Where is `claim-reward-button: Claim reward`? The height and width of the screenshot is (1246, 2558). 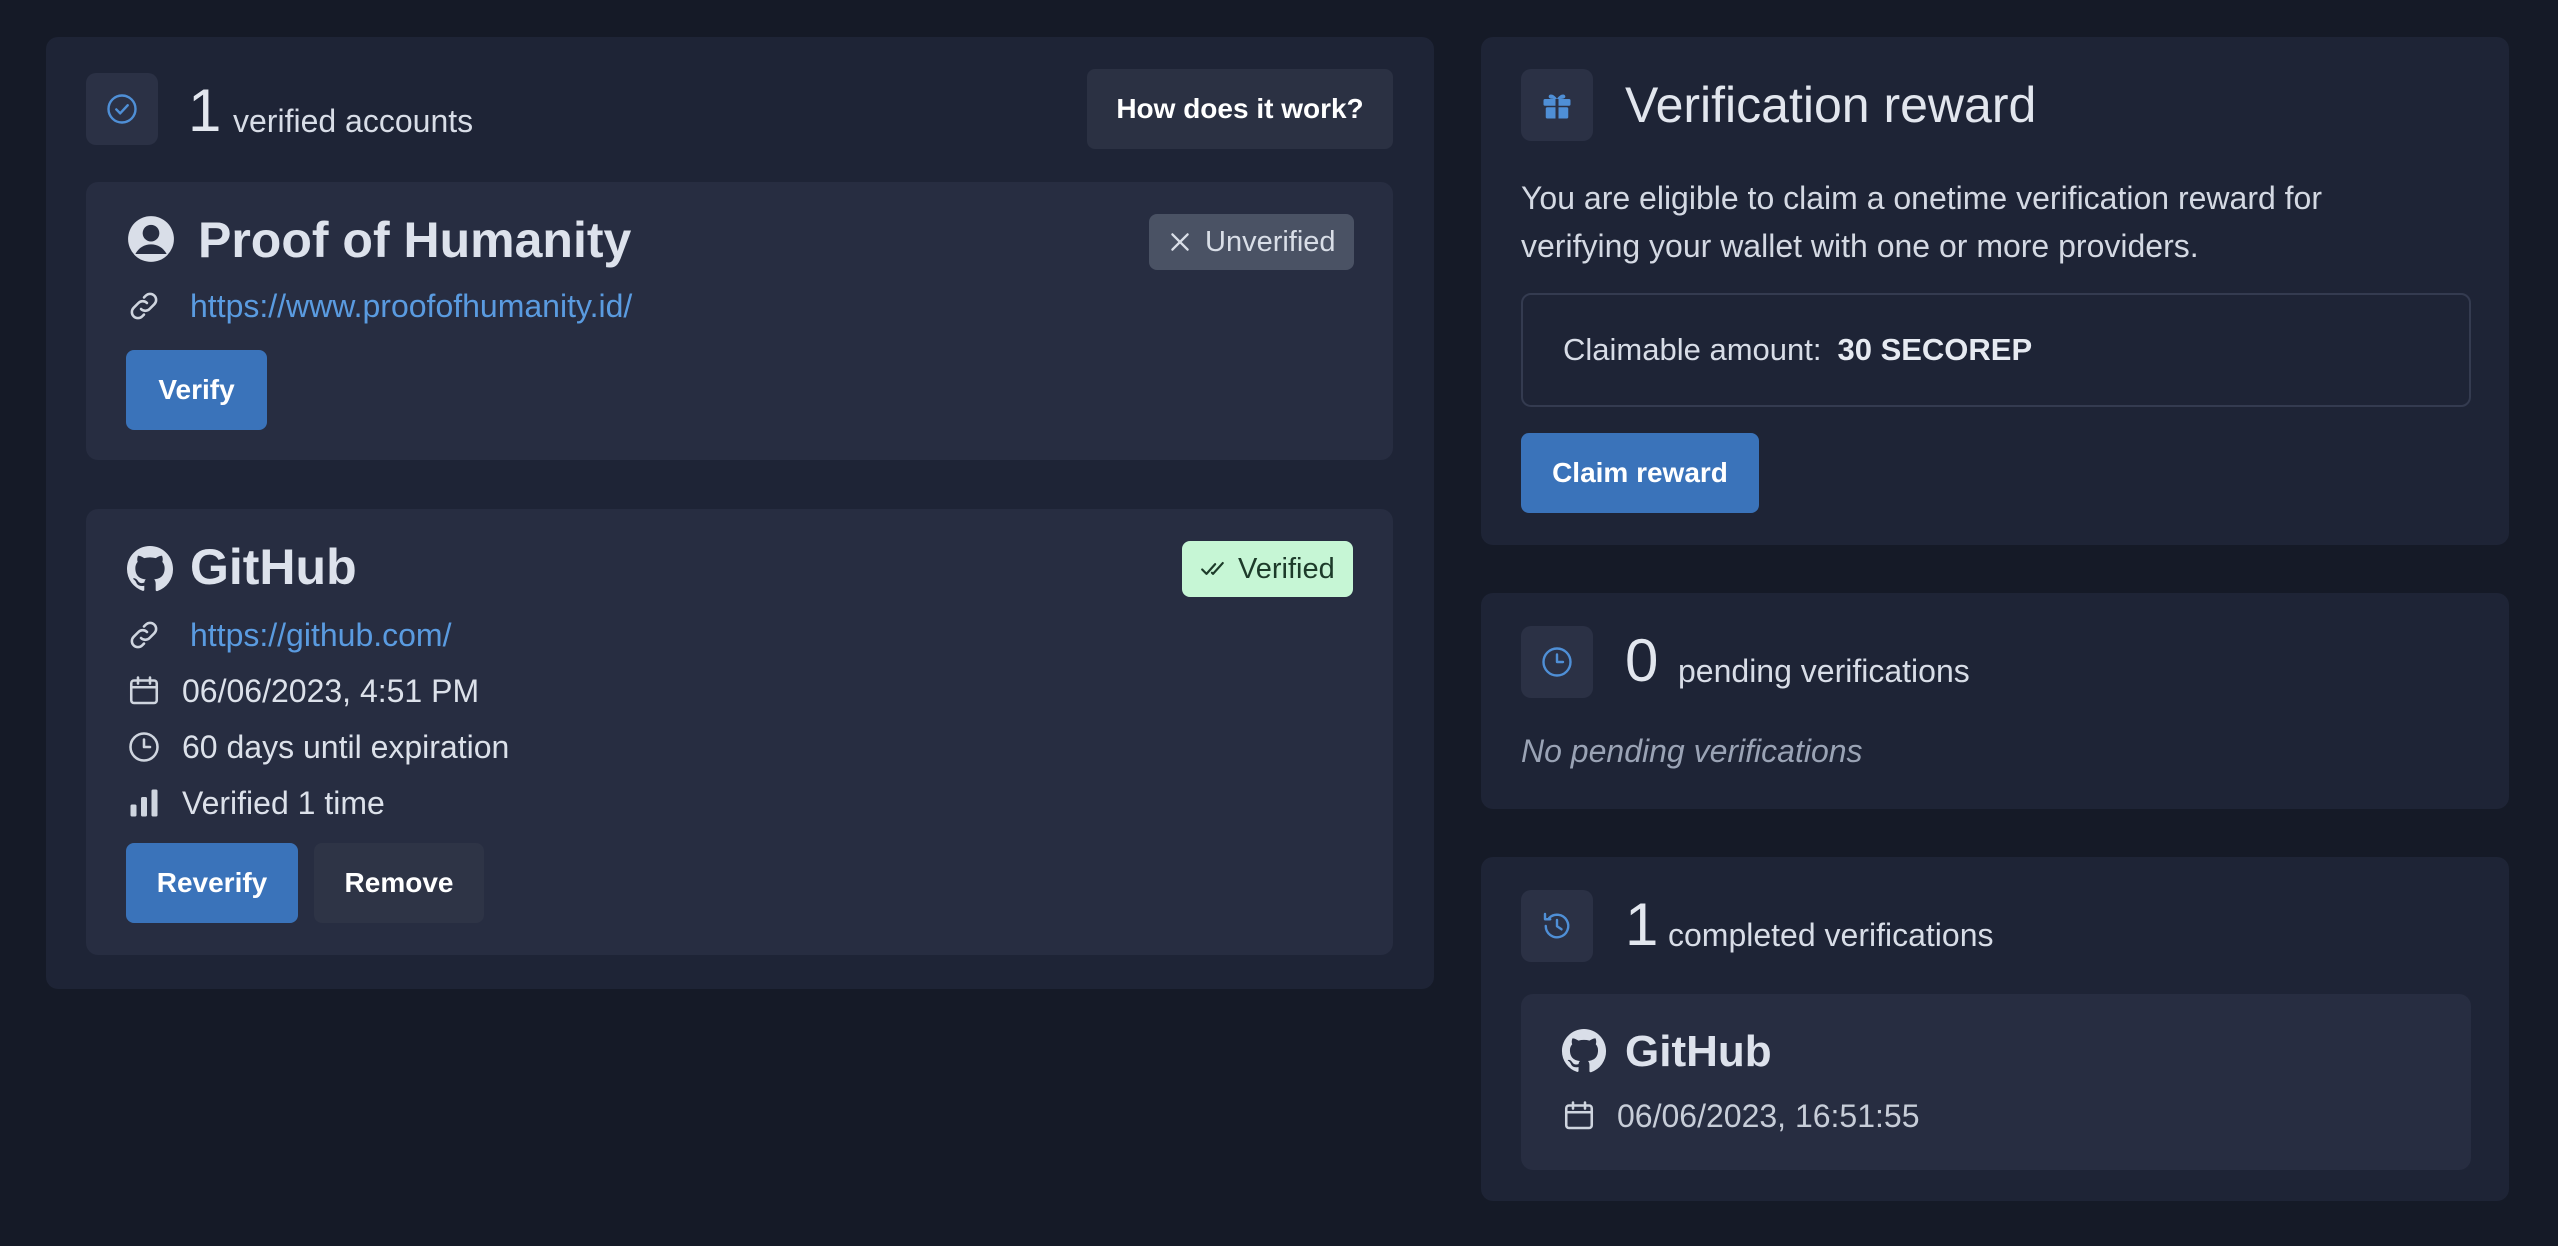 claim-reward-button: Claim reward is located at coordinates (1640, 473).